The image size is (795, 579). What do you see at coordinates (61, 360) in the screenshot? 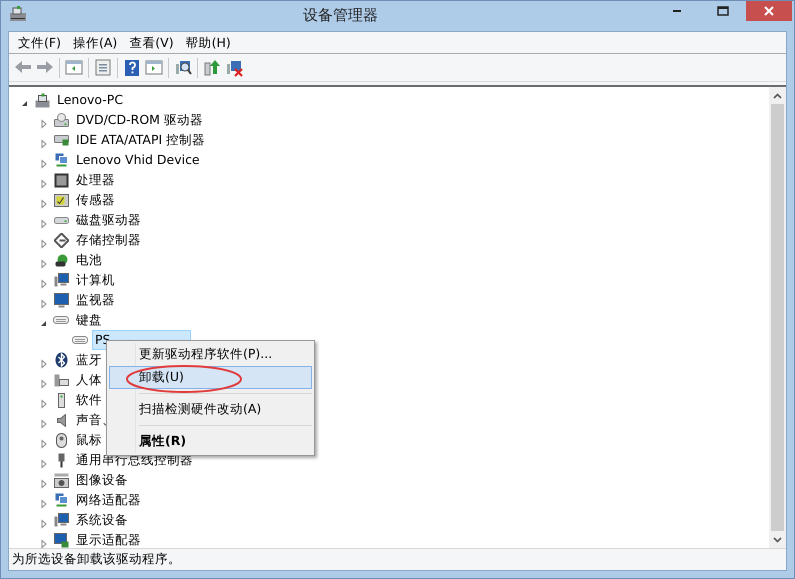
I see `bluetooth-icon` at bounding box center [61, 360].